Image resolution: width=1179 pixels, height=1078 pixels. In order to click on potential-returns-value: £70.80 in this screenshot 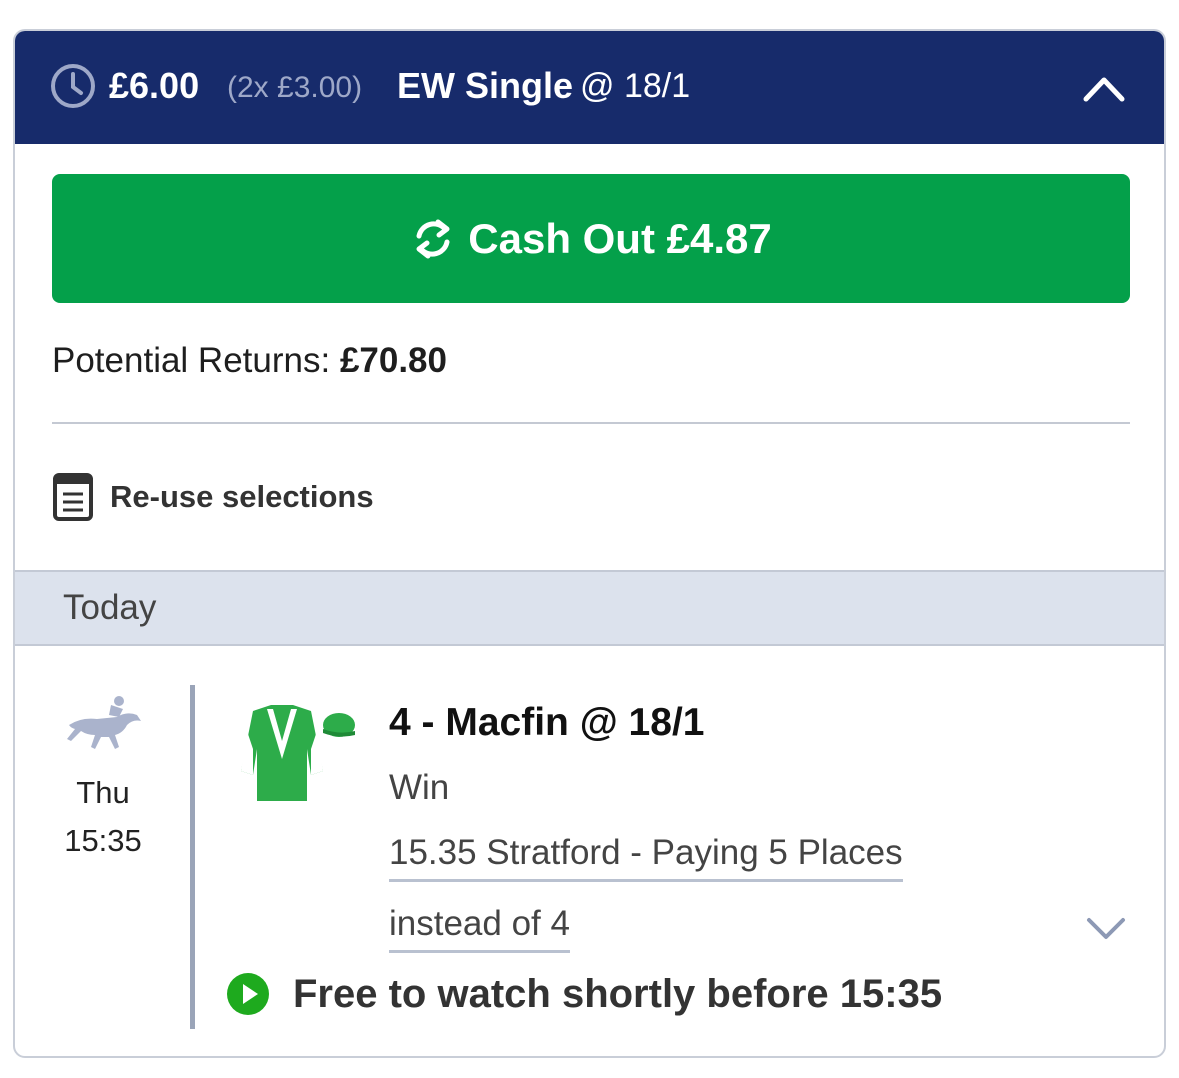, I will do `click(393, 360)`.